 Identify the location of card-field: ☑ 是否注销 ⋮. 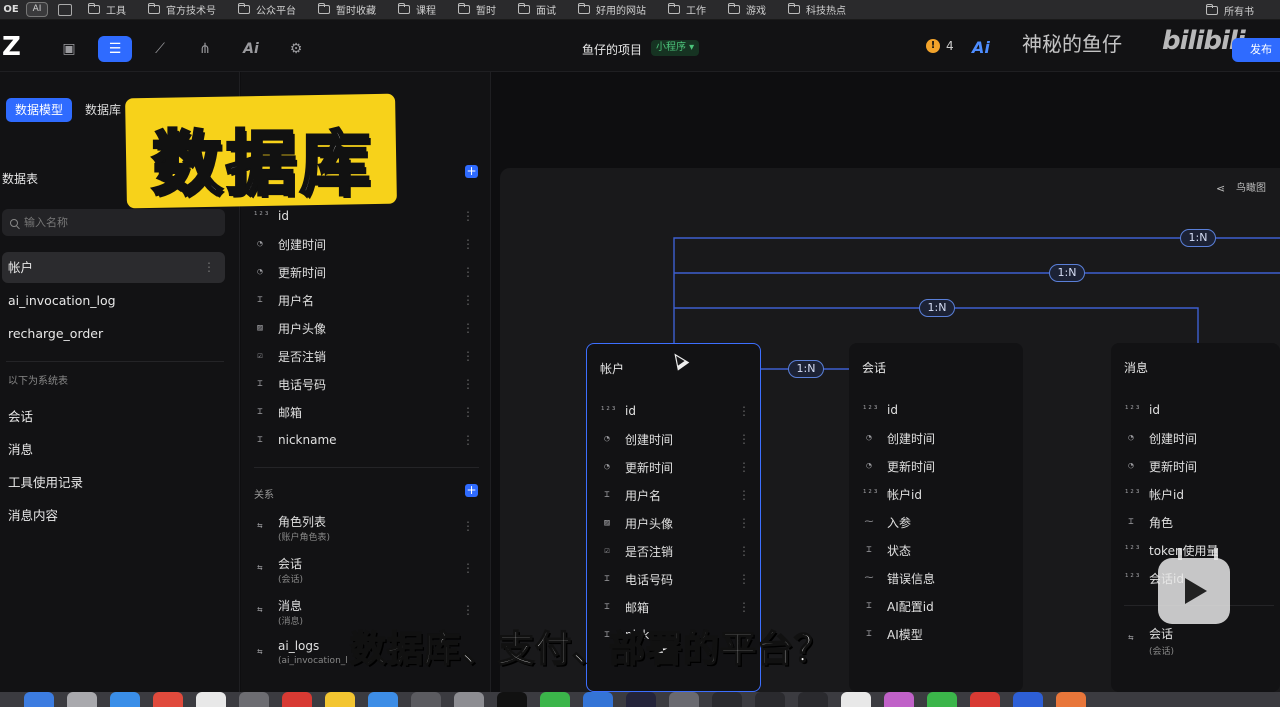
(675, 551).